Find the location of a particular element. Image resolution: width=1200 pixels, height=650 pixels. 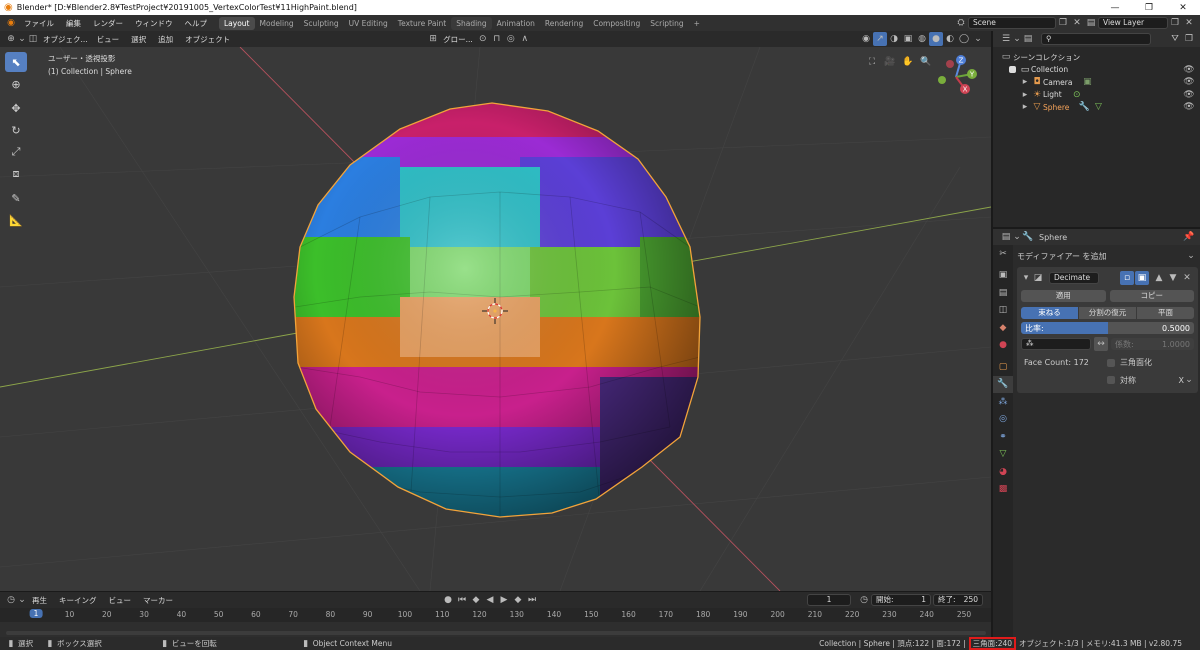

pan-hand-icon: ✋ is located at coordinates (908, 62).